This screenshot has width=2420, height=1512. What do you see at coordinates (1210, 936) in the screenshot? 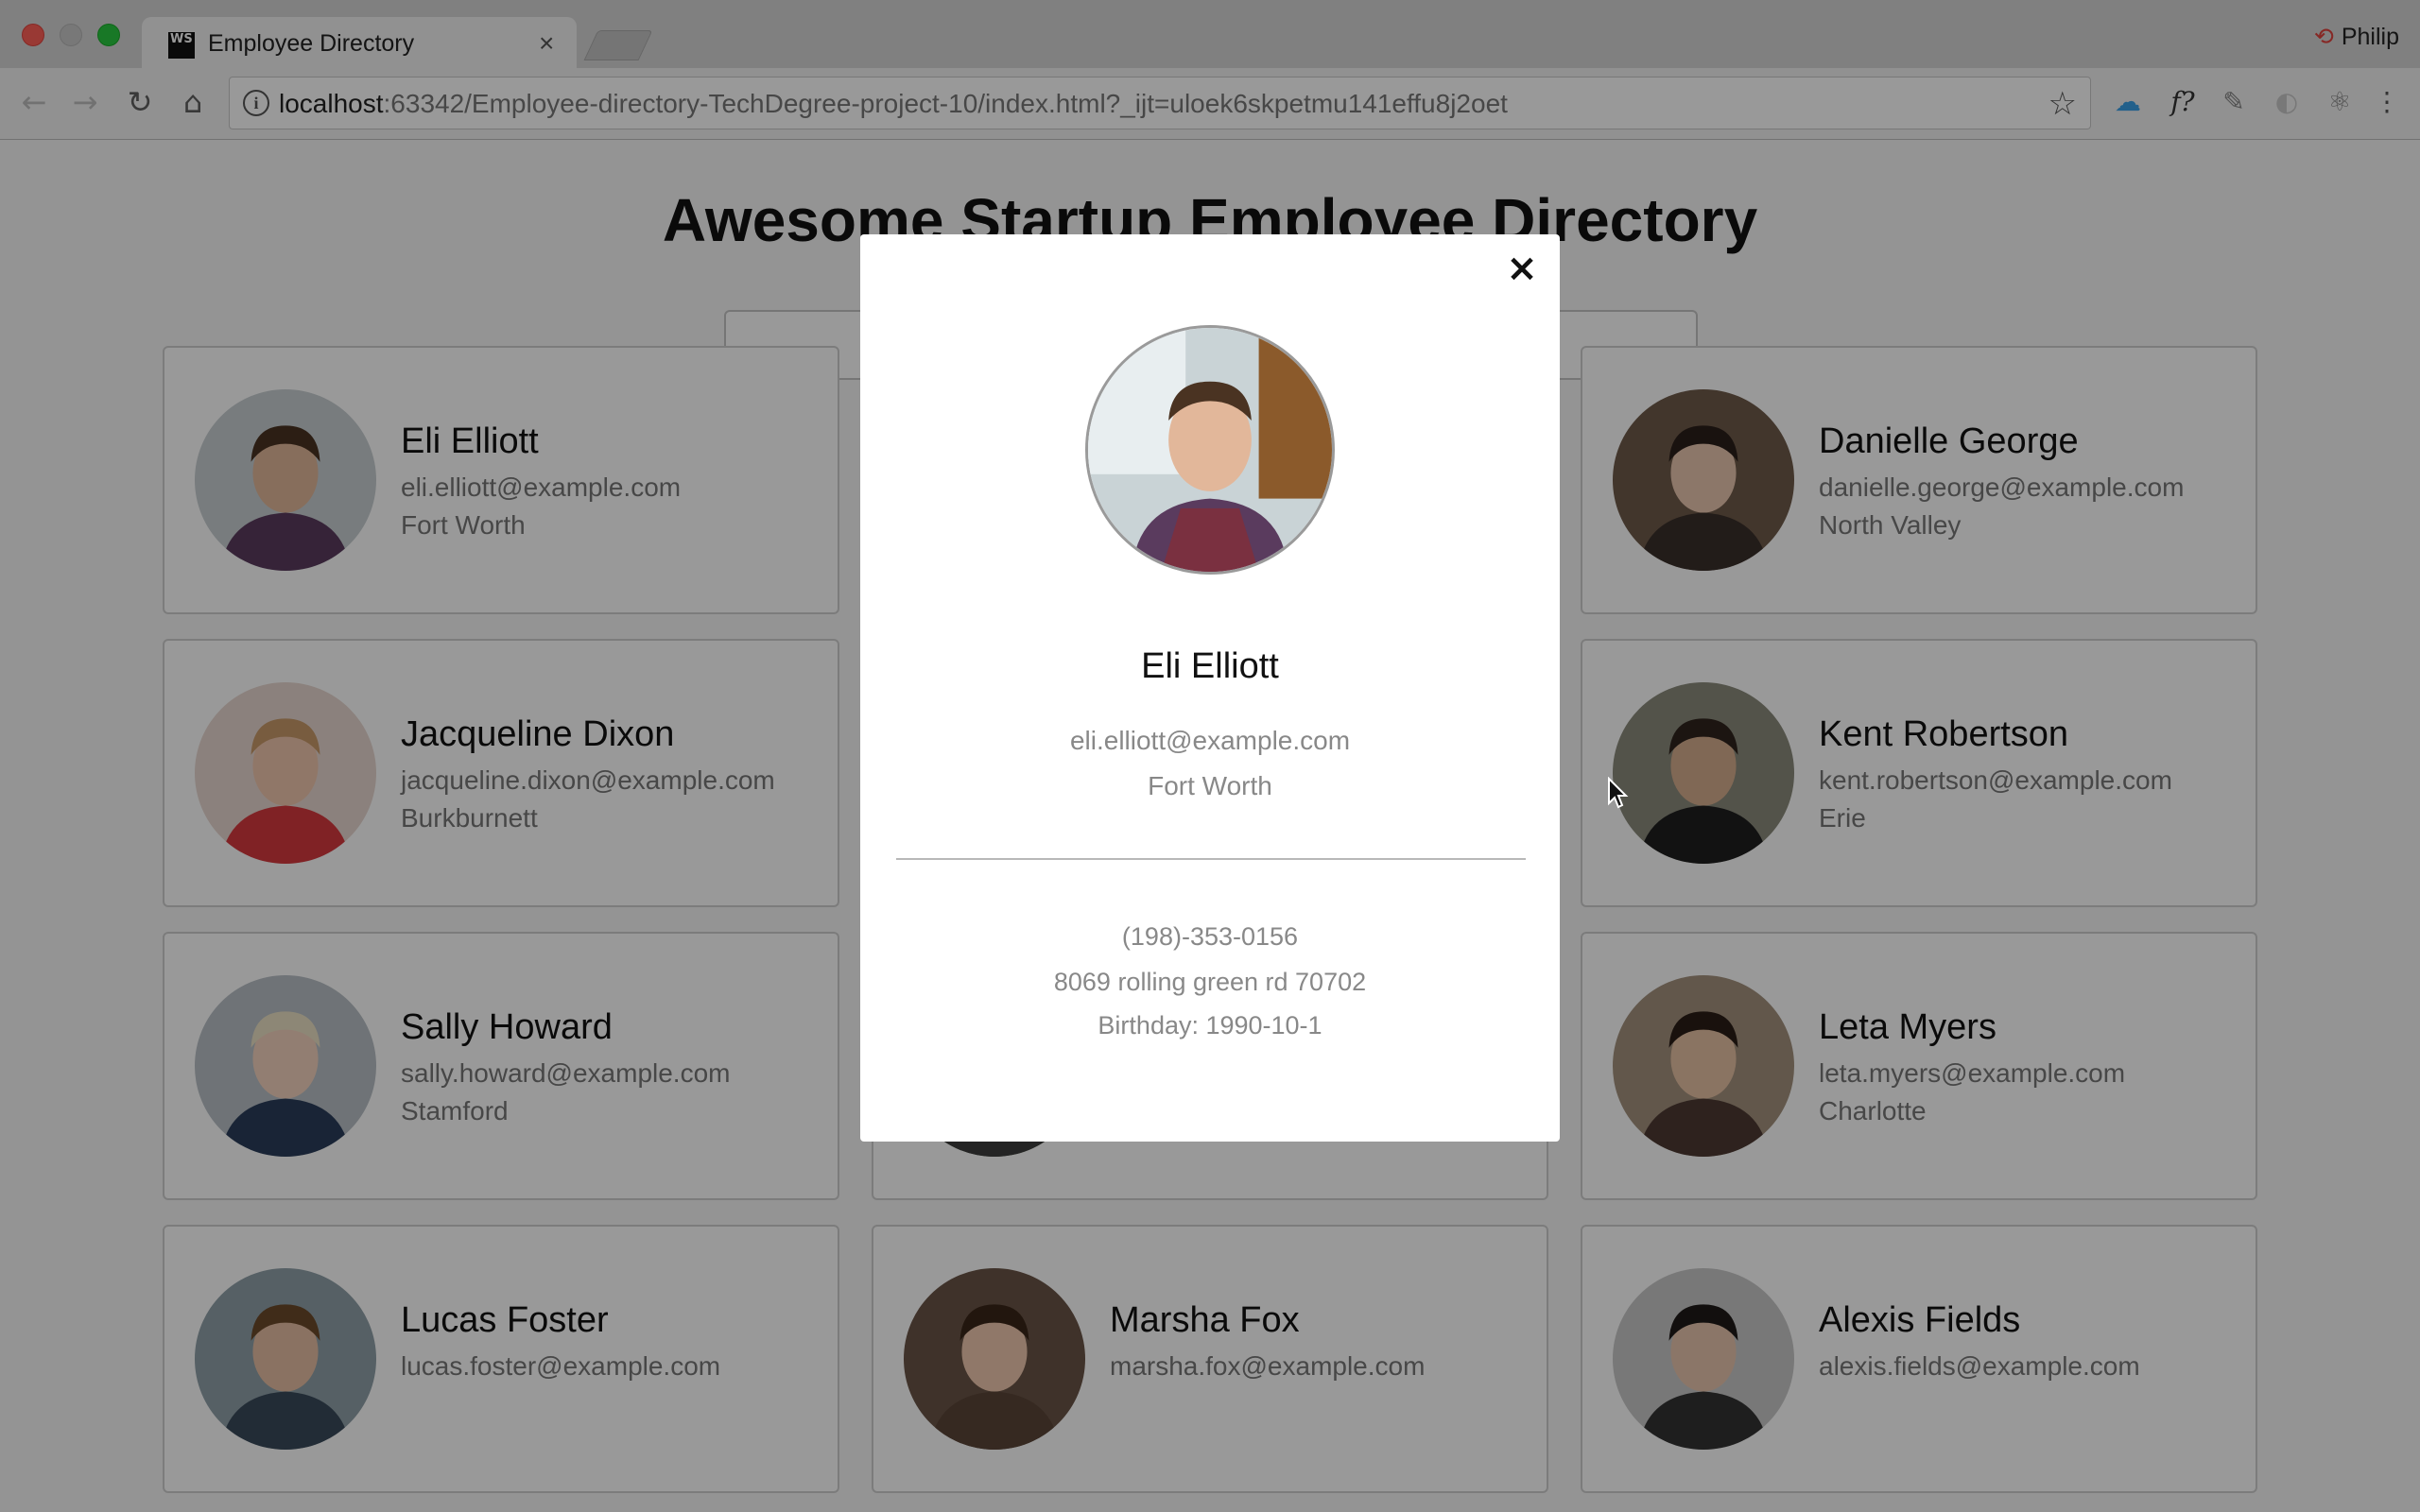
I see `modal-phone: (198)-353-0156` at bounding box center [1210, 936].